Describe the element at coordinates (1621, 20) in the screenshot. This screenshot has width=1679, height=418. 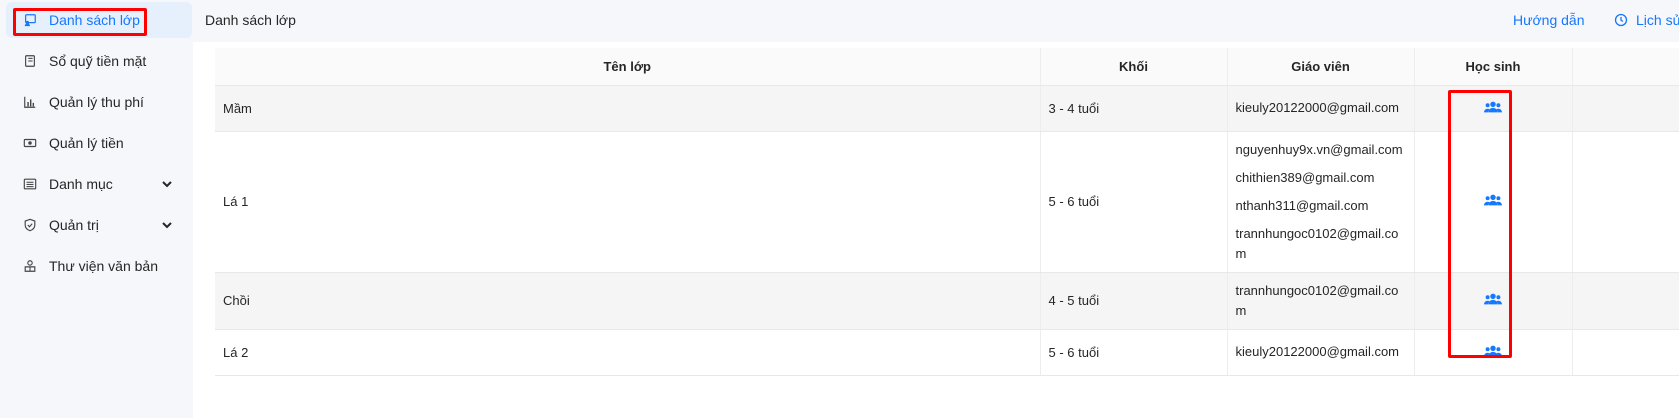
I see `history-icon` at that location.